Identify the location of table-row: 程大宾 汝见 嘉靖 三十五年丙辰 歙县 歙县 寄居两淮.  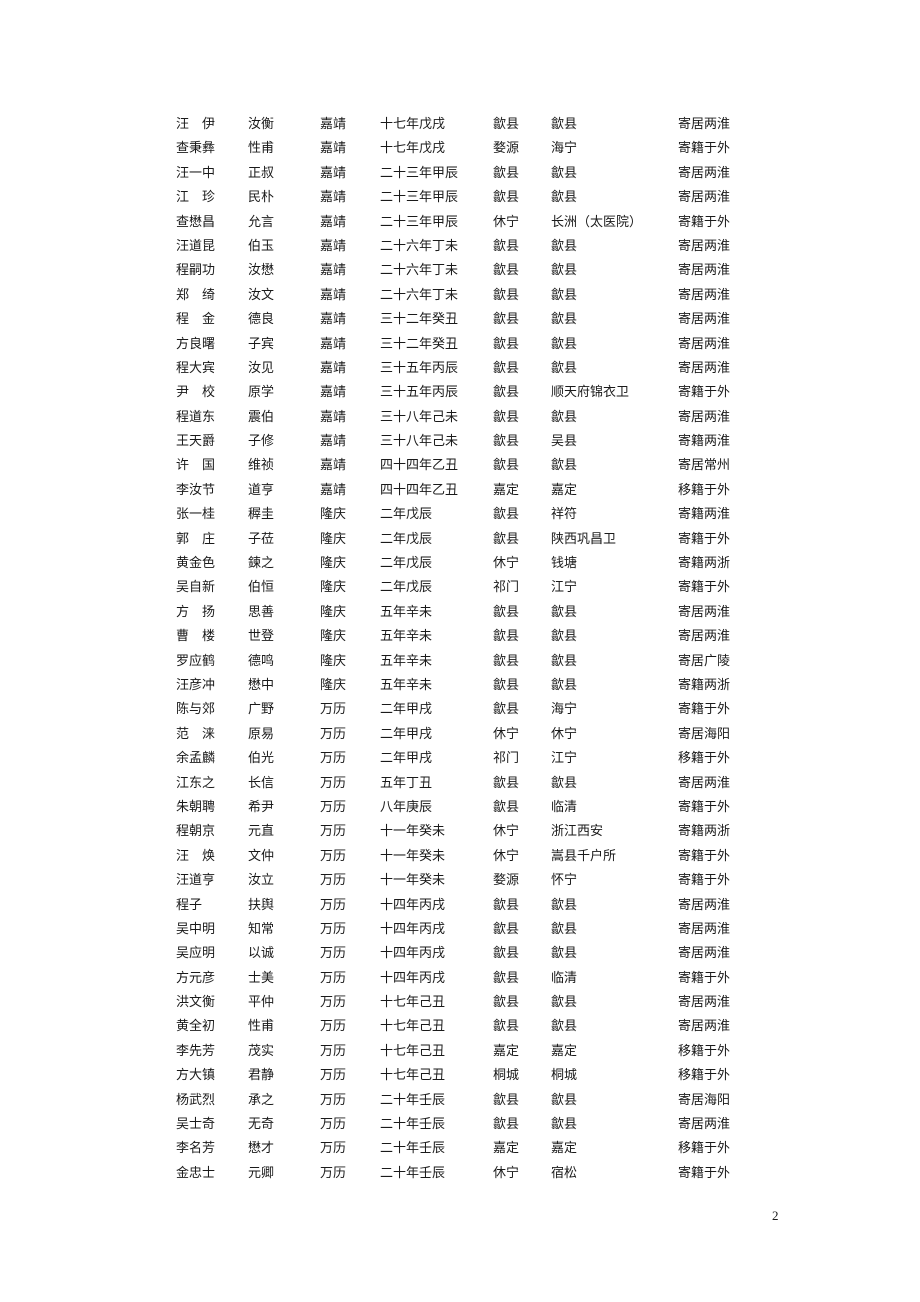
(461, 369).